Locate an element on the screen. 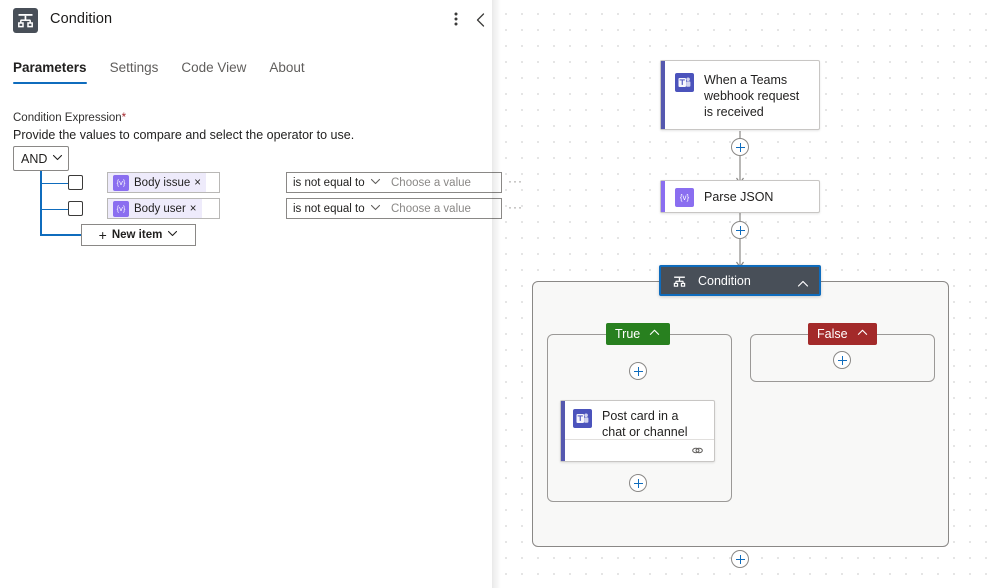 The image size is (999, 588). chevron-left-icon is located at coordinates (481, 20).